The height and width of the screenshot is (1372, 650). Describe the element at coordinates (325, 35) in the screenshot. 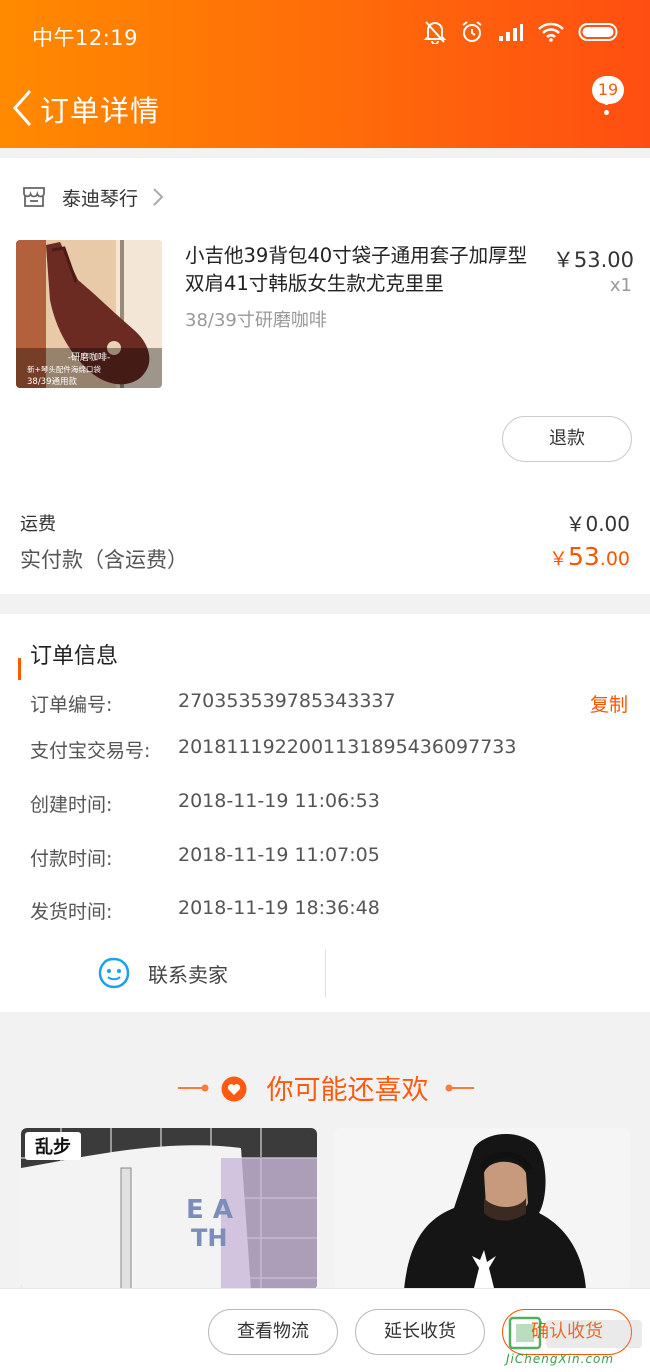

I see `status-bar: 中午12:19` at that location.